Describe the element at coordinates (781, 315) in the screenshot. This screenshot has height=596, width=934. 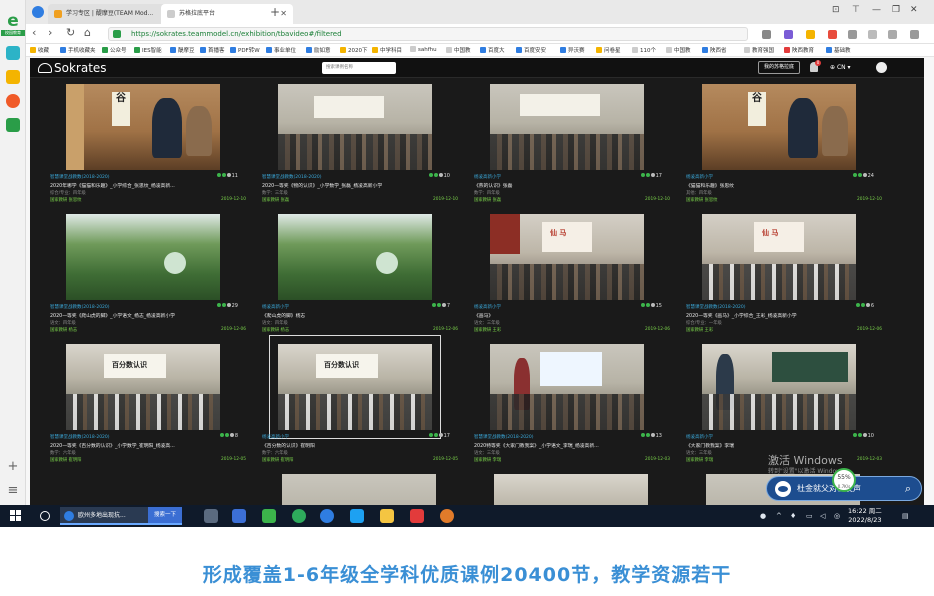
I see `card-title: 2020一等奖《画马》_小学综合_王彩_杨凌高新小学` at that location.